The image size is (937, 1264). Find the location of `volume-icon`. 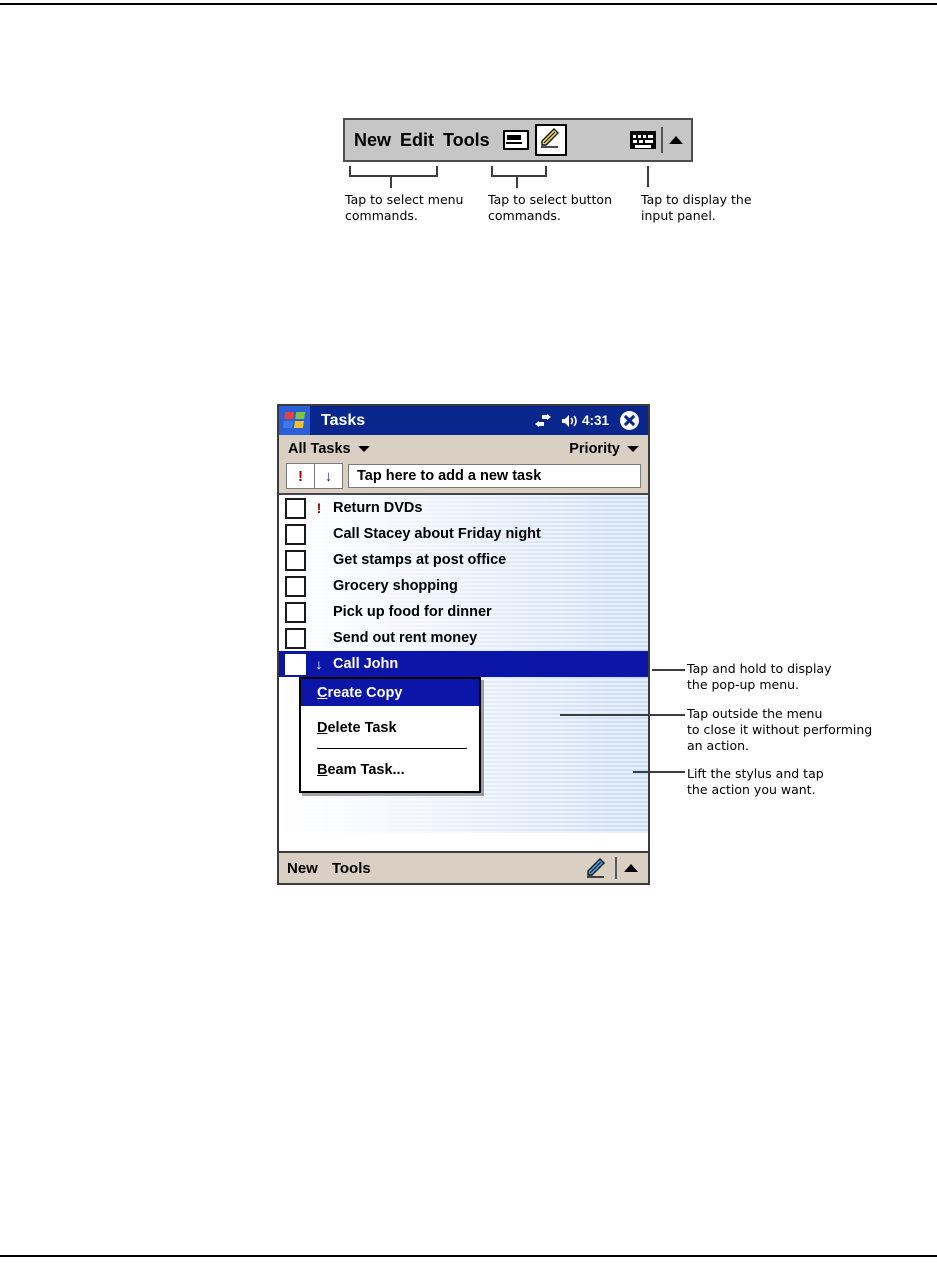

volume-icon is located at coordinates (569, 421).